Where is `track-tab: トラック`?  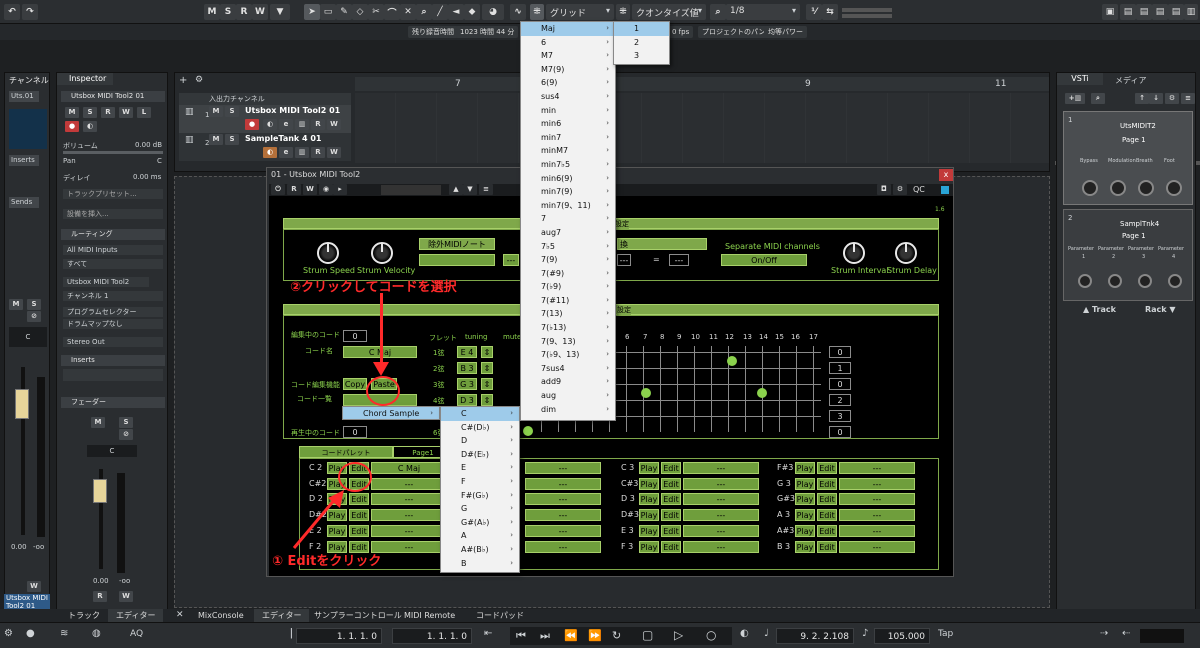
track-tab: トラック is located at coordinates (84, 615).